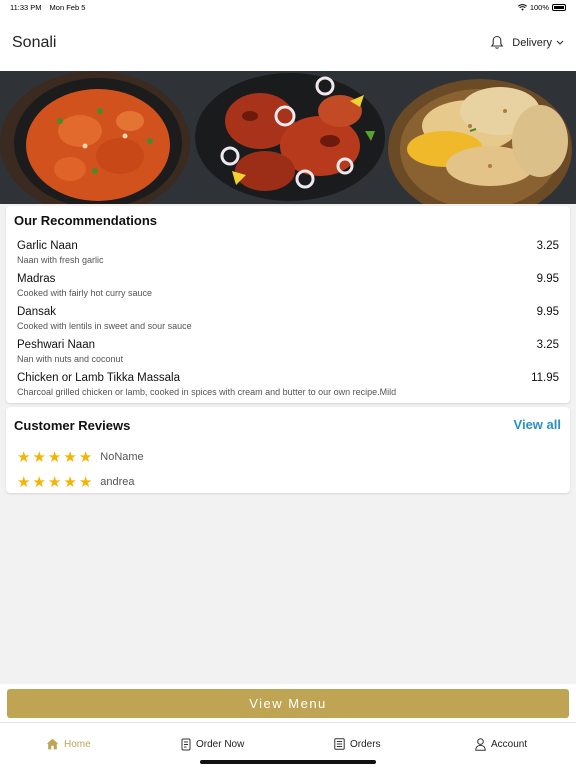  I want to click on delivery-selector: Delivery, so click(538, 43).